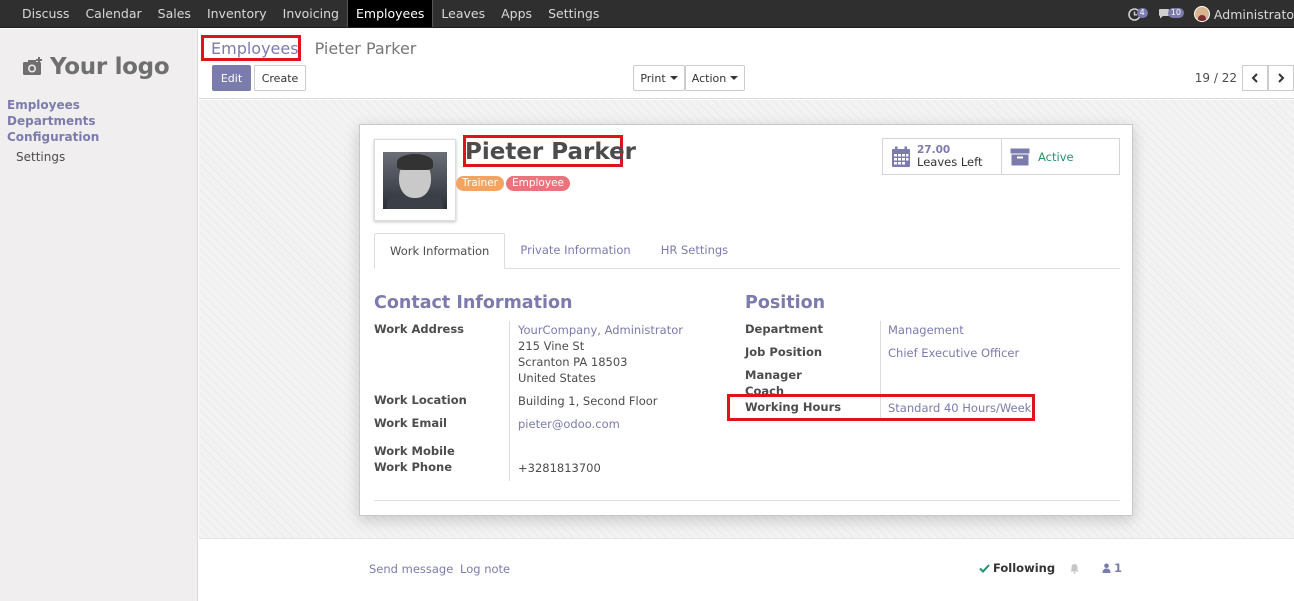  Describe the element at coordinates (53, 121) in the screenshot. I see `sidebar-item-departments: Departments` at that location.